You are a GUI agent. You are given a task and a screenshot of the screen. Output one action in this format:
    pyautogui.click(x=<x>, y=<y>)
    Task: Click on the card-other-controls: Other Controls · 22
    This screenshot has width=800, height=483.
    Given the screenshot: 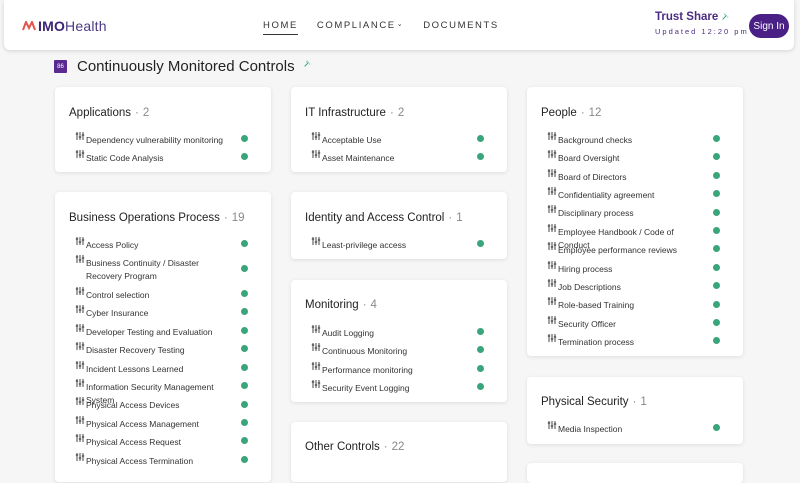 What is the action you would take?
    pyautogui.click(x=399, y=452)
    